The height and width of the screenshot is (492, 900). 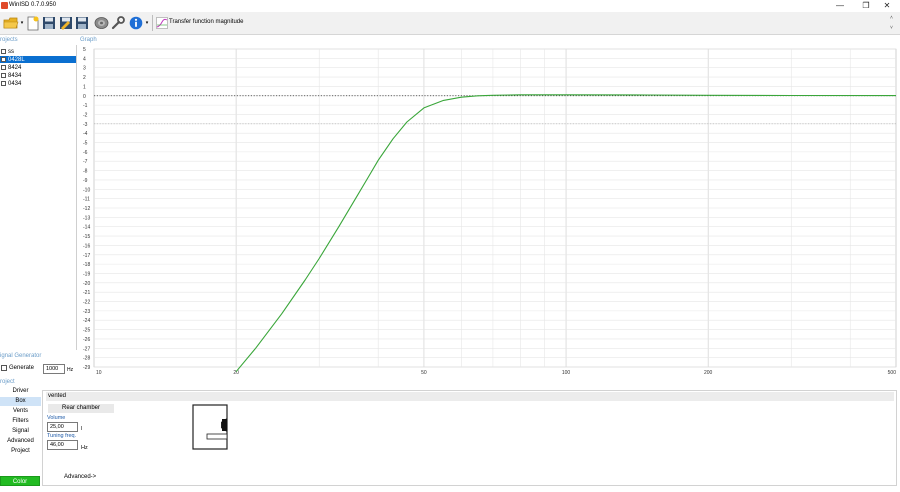 I want to click on tuning-frequency-label: Tuning freq., so click(x=62, y=436).